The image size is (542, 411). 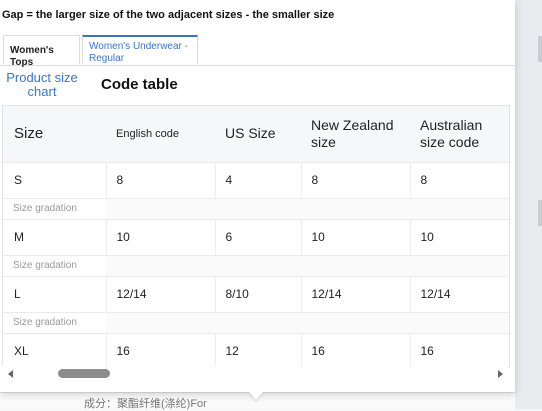 I want to click on table-row: L 12/14 8/10 12/14 12/14, so click(x=256, y=294).